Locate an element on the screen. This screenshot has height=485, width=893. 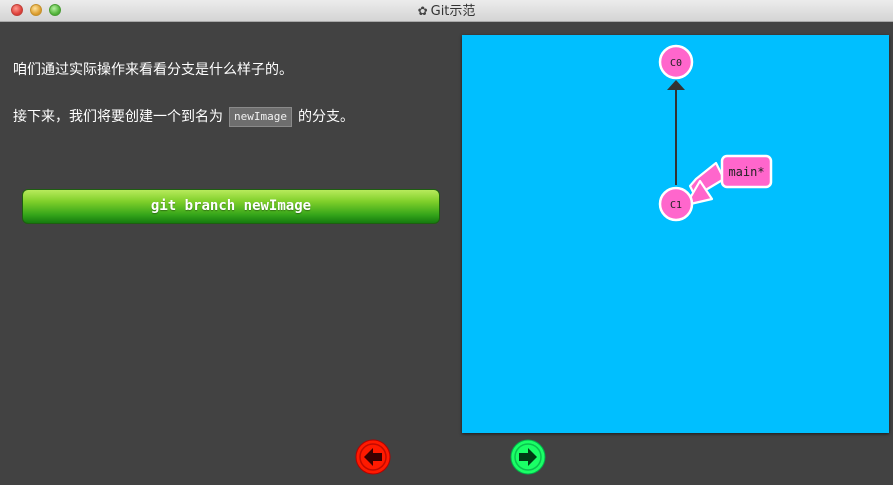
commit-label-c0: C0 is located at coordinates (676, 63).